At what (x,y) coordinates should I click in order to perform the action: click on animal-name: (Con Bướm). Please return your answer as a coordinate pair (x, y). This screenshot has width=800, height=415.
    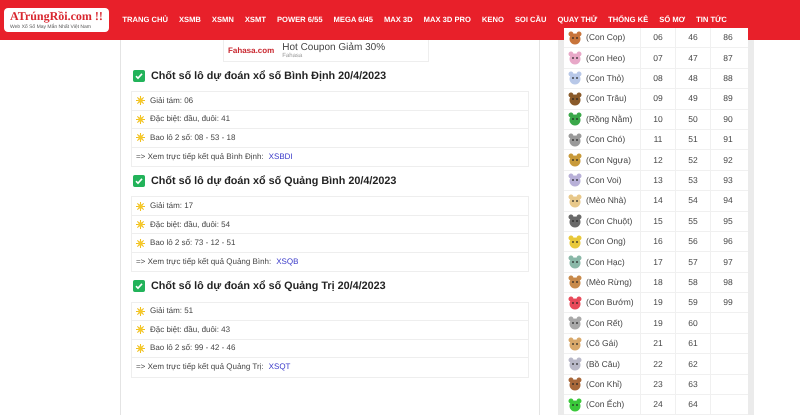
    Looking at the image, I should click on (610, 303).